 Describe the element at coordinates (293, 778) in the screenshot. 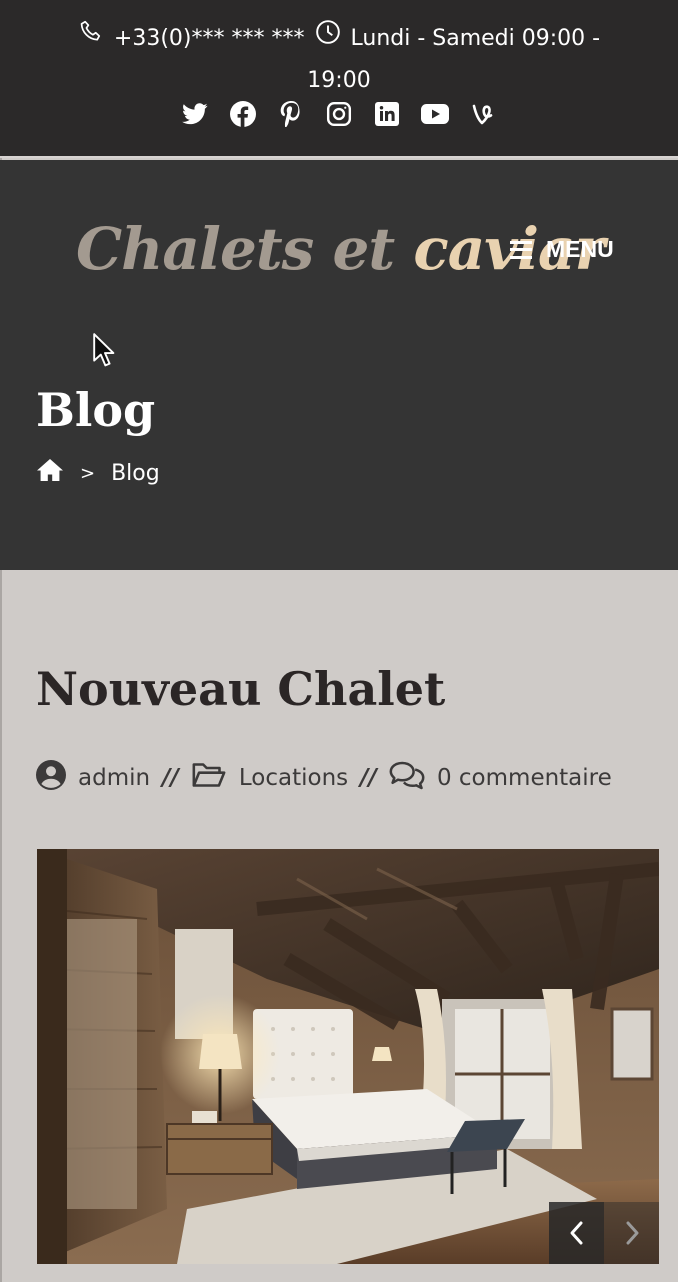

I see `post-category-link: Locations` at that location.